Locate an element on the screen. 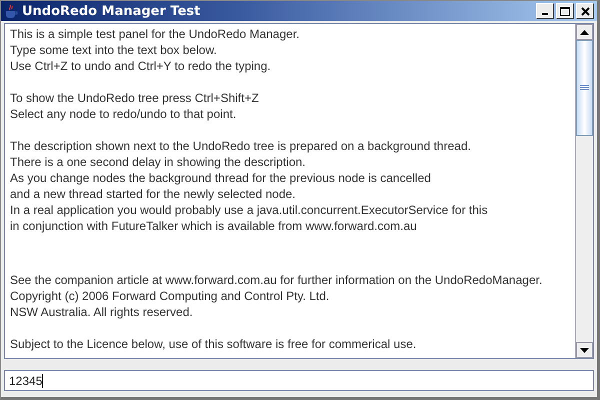 The width and height of the screenshot is (600, 400). close-button is located at coordinates (585, 11).